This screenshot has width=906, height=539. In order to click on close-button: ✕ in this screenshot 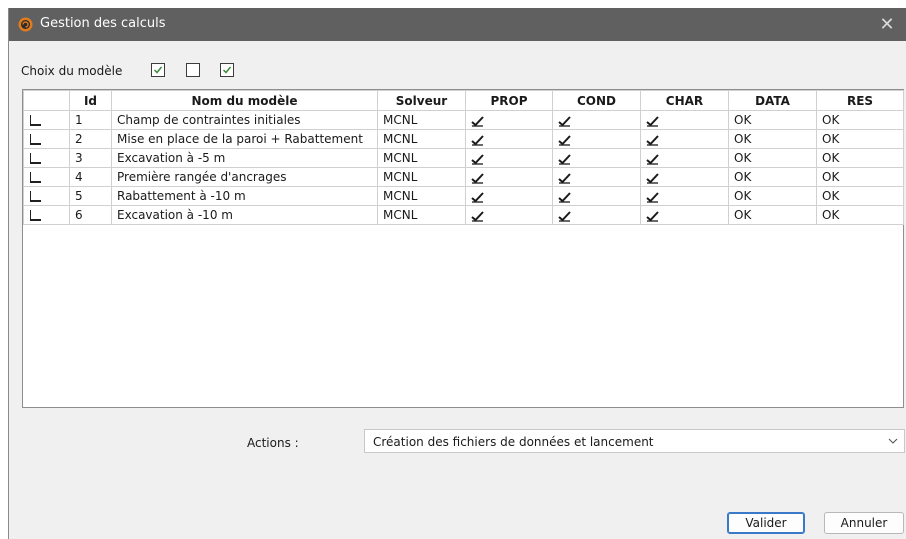, I will do `click(886, 24)`.